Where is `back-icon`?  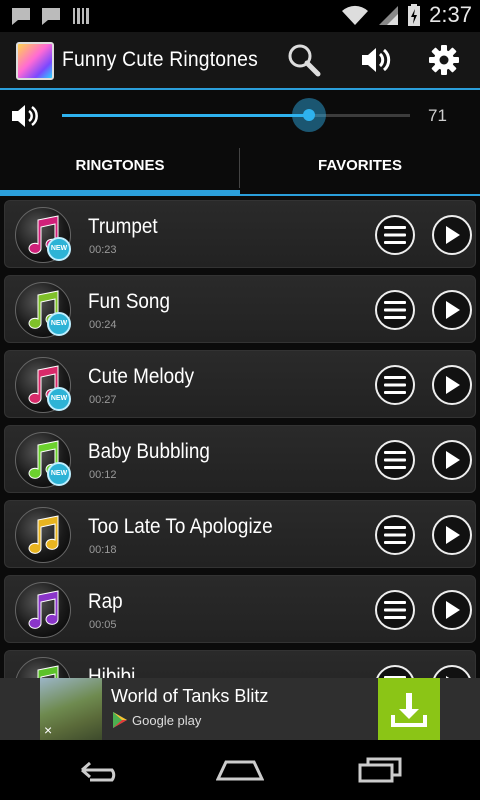 back-icon is located at coordinates (98, 771).